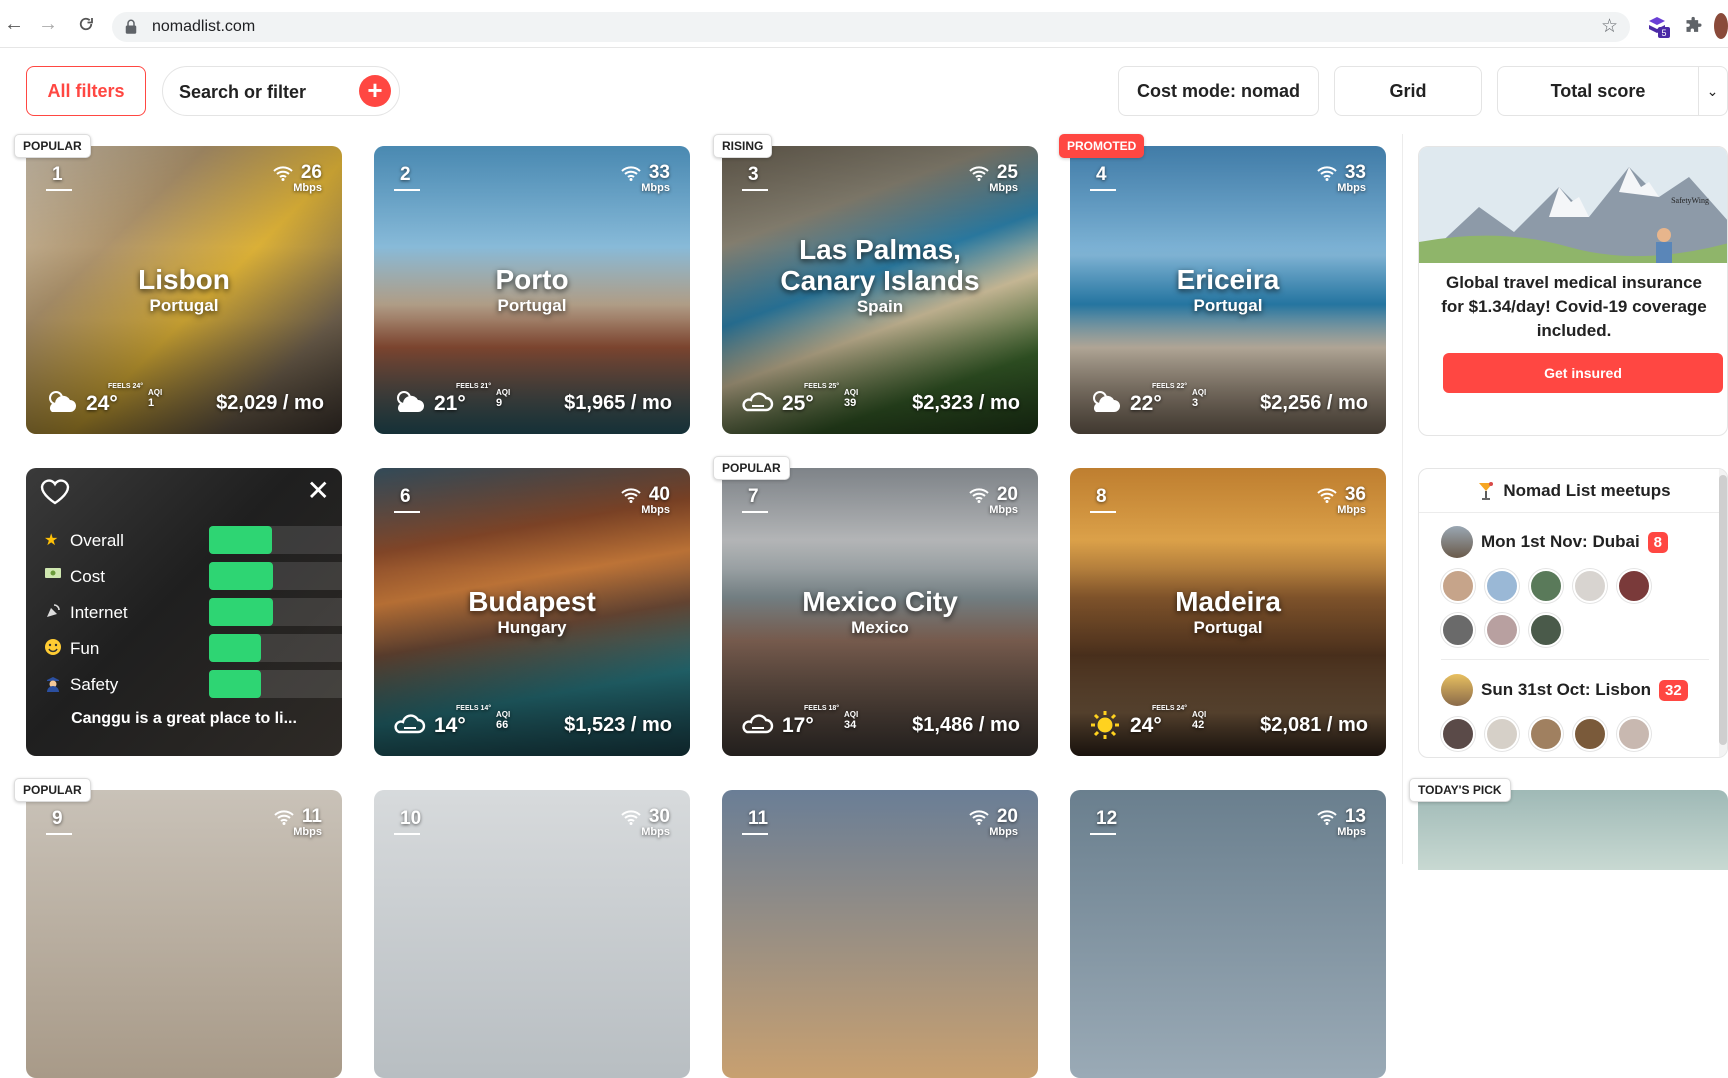 This screenshot has height=1078, width=1728. I want to click on todays-pick-card, so click(1573, 830).